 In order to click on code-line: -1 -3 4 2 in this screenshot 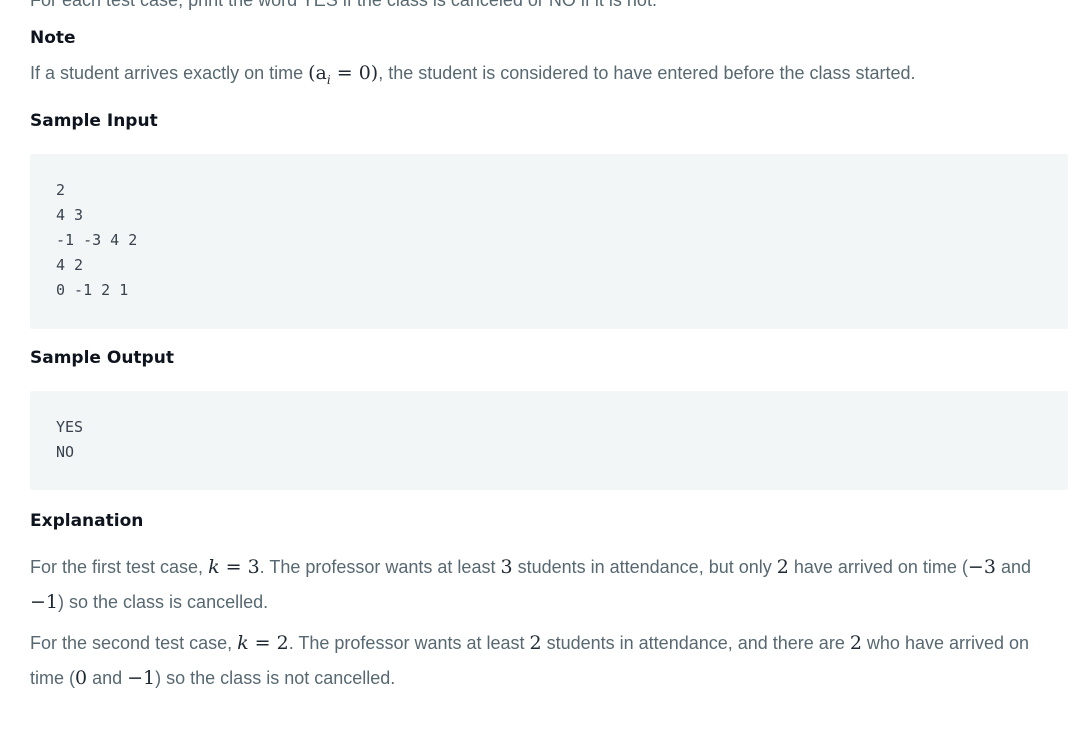, I will do `click(97, 240)`.